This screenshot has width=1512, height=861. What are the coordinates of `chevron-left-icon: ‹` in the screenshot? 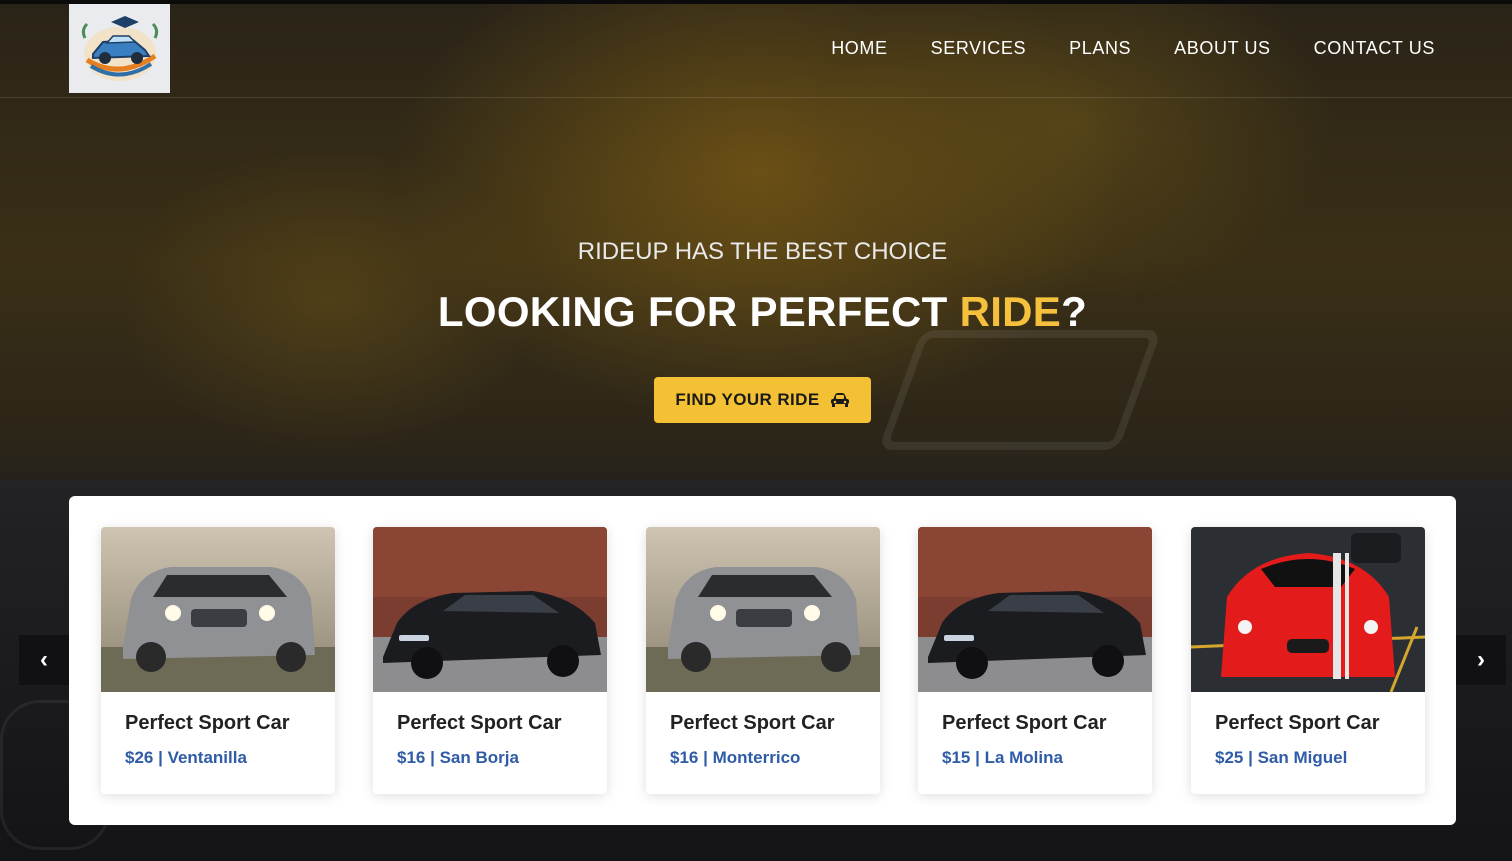 It's located at (44, 659).